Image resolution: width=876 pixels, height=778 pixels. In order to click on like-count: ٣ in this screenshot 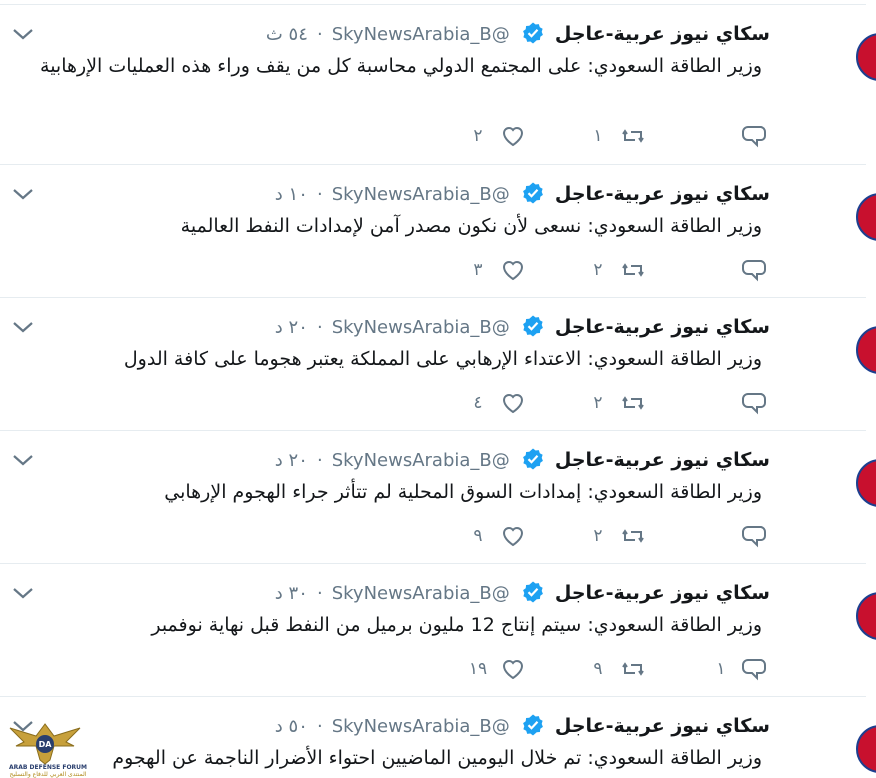, I will do `click(478, 270)`.